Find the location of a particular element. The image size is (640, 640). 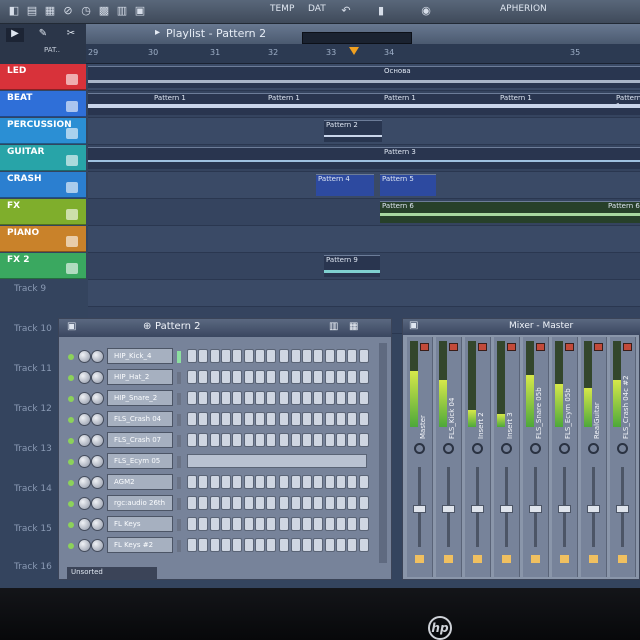

brush-tab-icon: ▶ is located at coordinates (15, 35).